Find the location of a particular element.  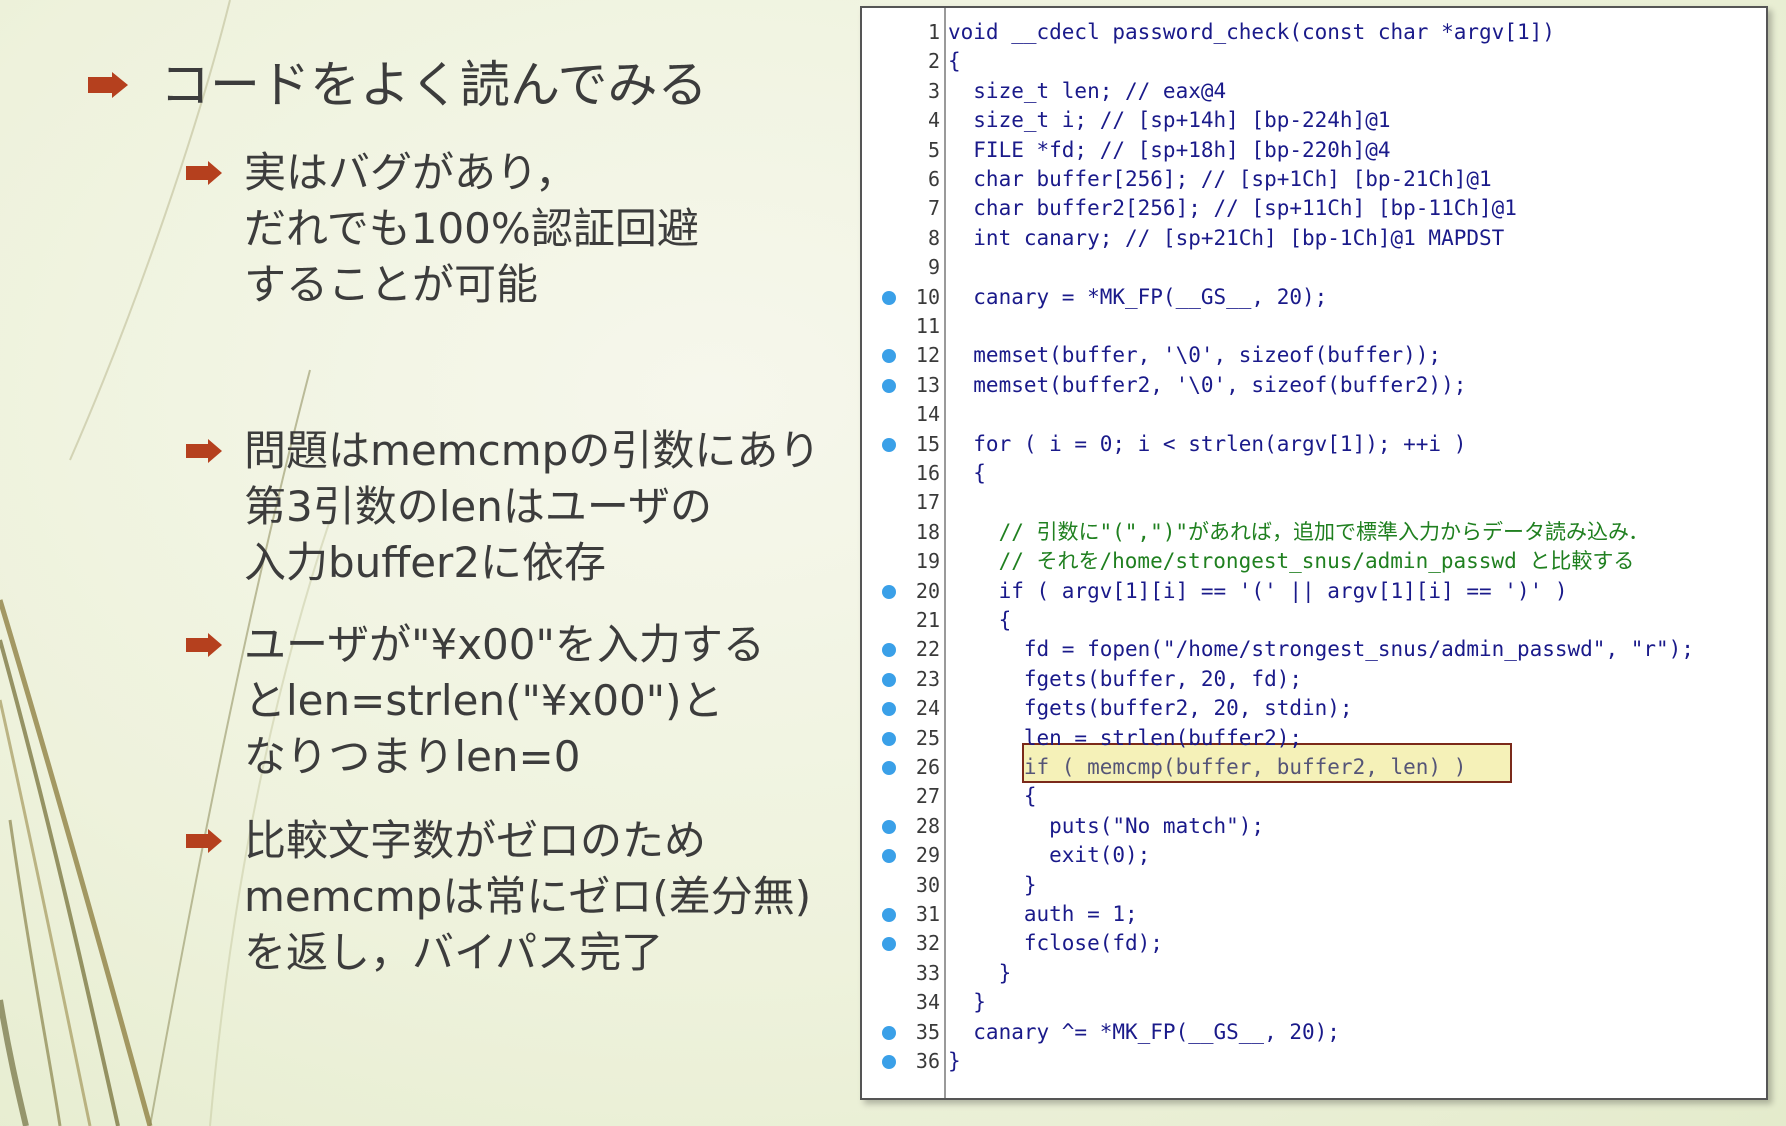

main-bullet-text: コードをよく読んでみる is located at coordinates (434, 85).